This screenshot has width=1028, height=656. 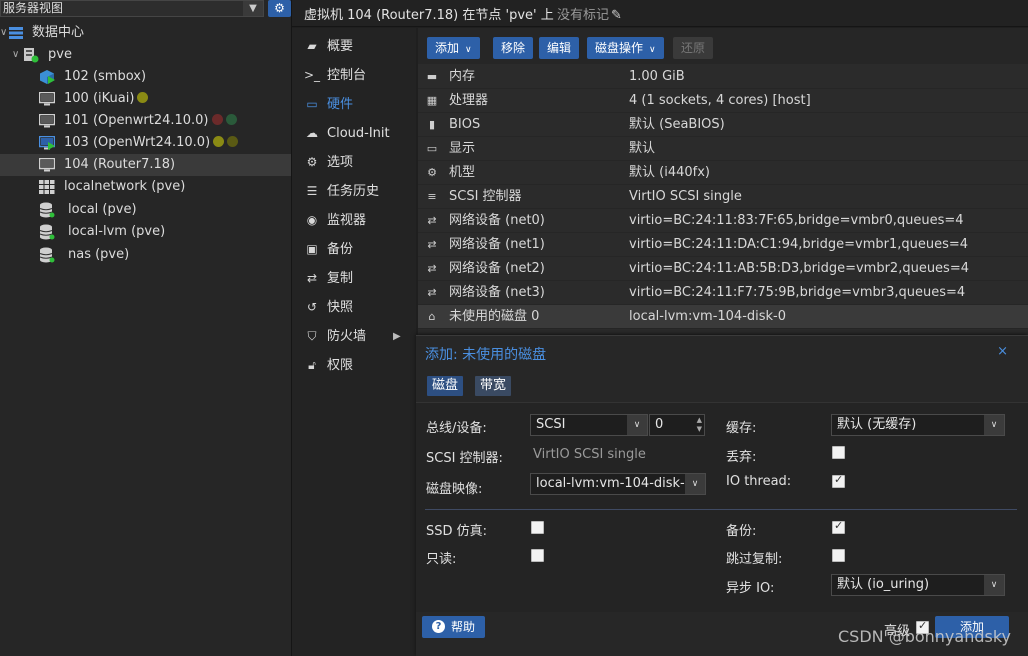 I want to click on help-button: ? 帮助, so click(x=454, y=627).